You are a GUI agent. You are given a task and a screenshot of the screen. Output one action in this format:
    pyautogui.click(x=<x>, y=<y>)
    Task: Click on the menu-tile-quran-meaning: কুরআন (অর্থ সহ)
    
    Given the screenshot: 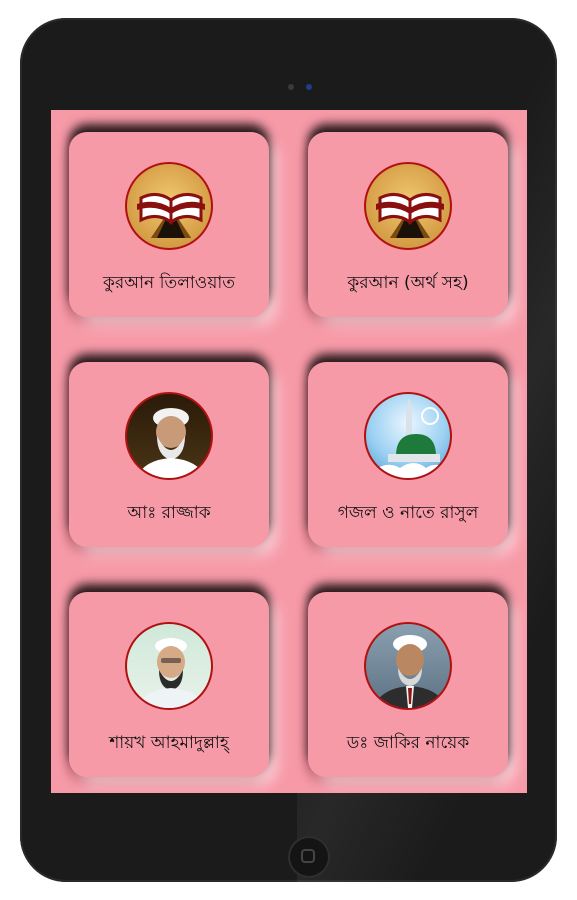 What is the action you would take?
    pyautogui.click(x=408, y=224)
    